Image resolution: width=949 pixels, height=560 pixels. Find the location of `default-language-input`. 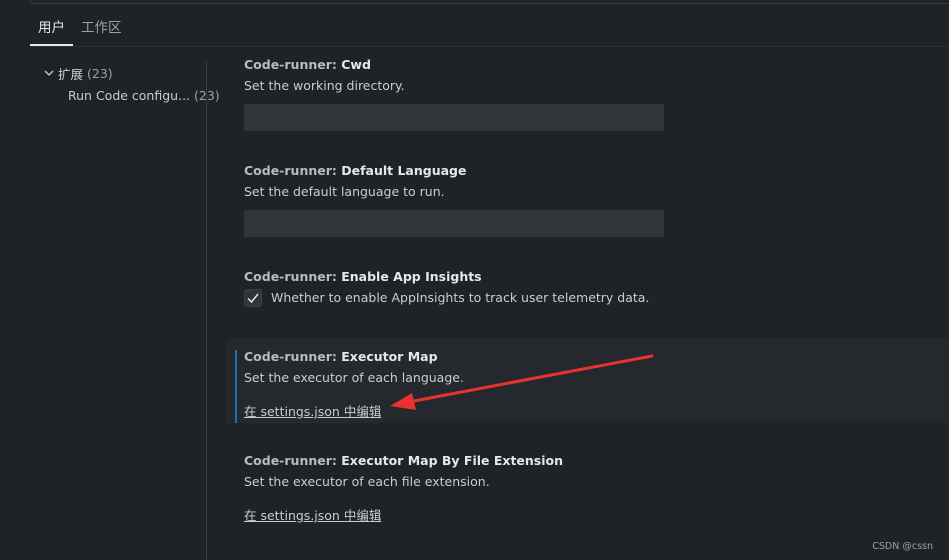

default-language-input is located at coordinates (454, 223).